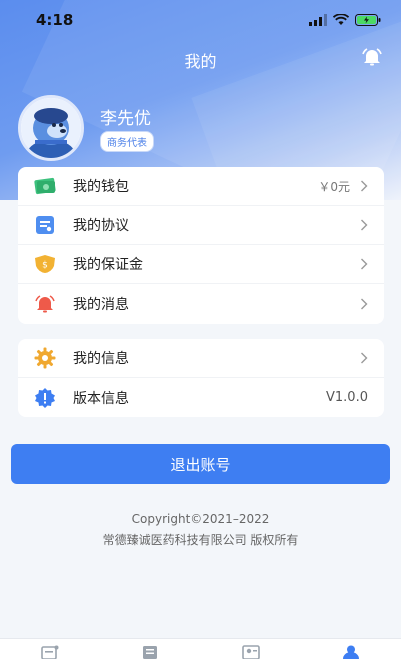 This screenshot has height=659, width=401. What do you see at coordinates (108, 265) in the screenshot?
I see `menu-item-label: 我的保证金` at bounding box center [108, 265].